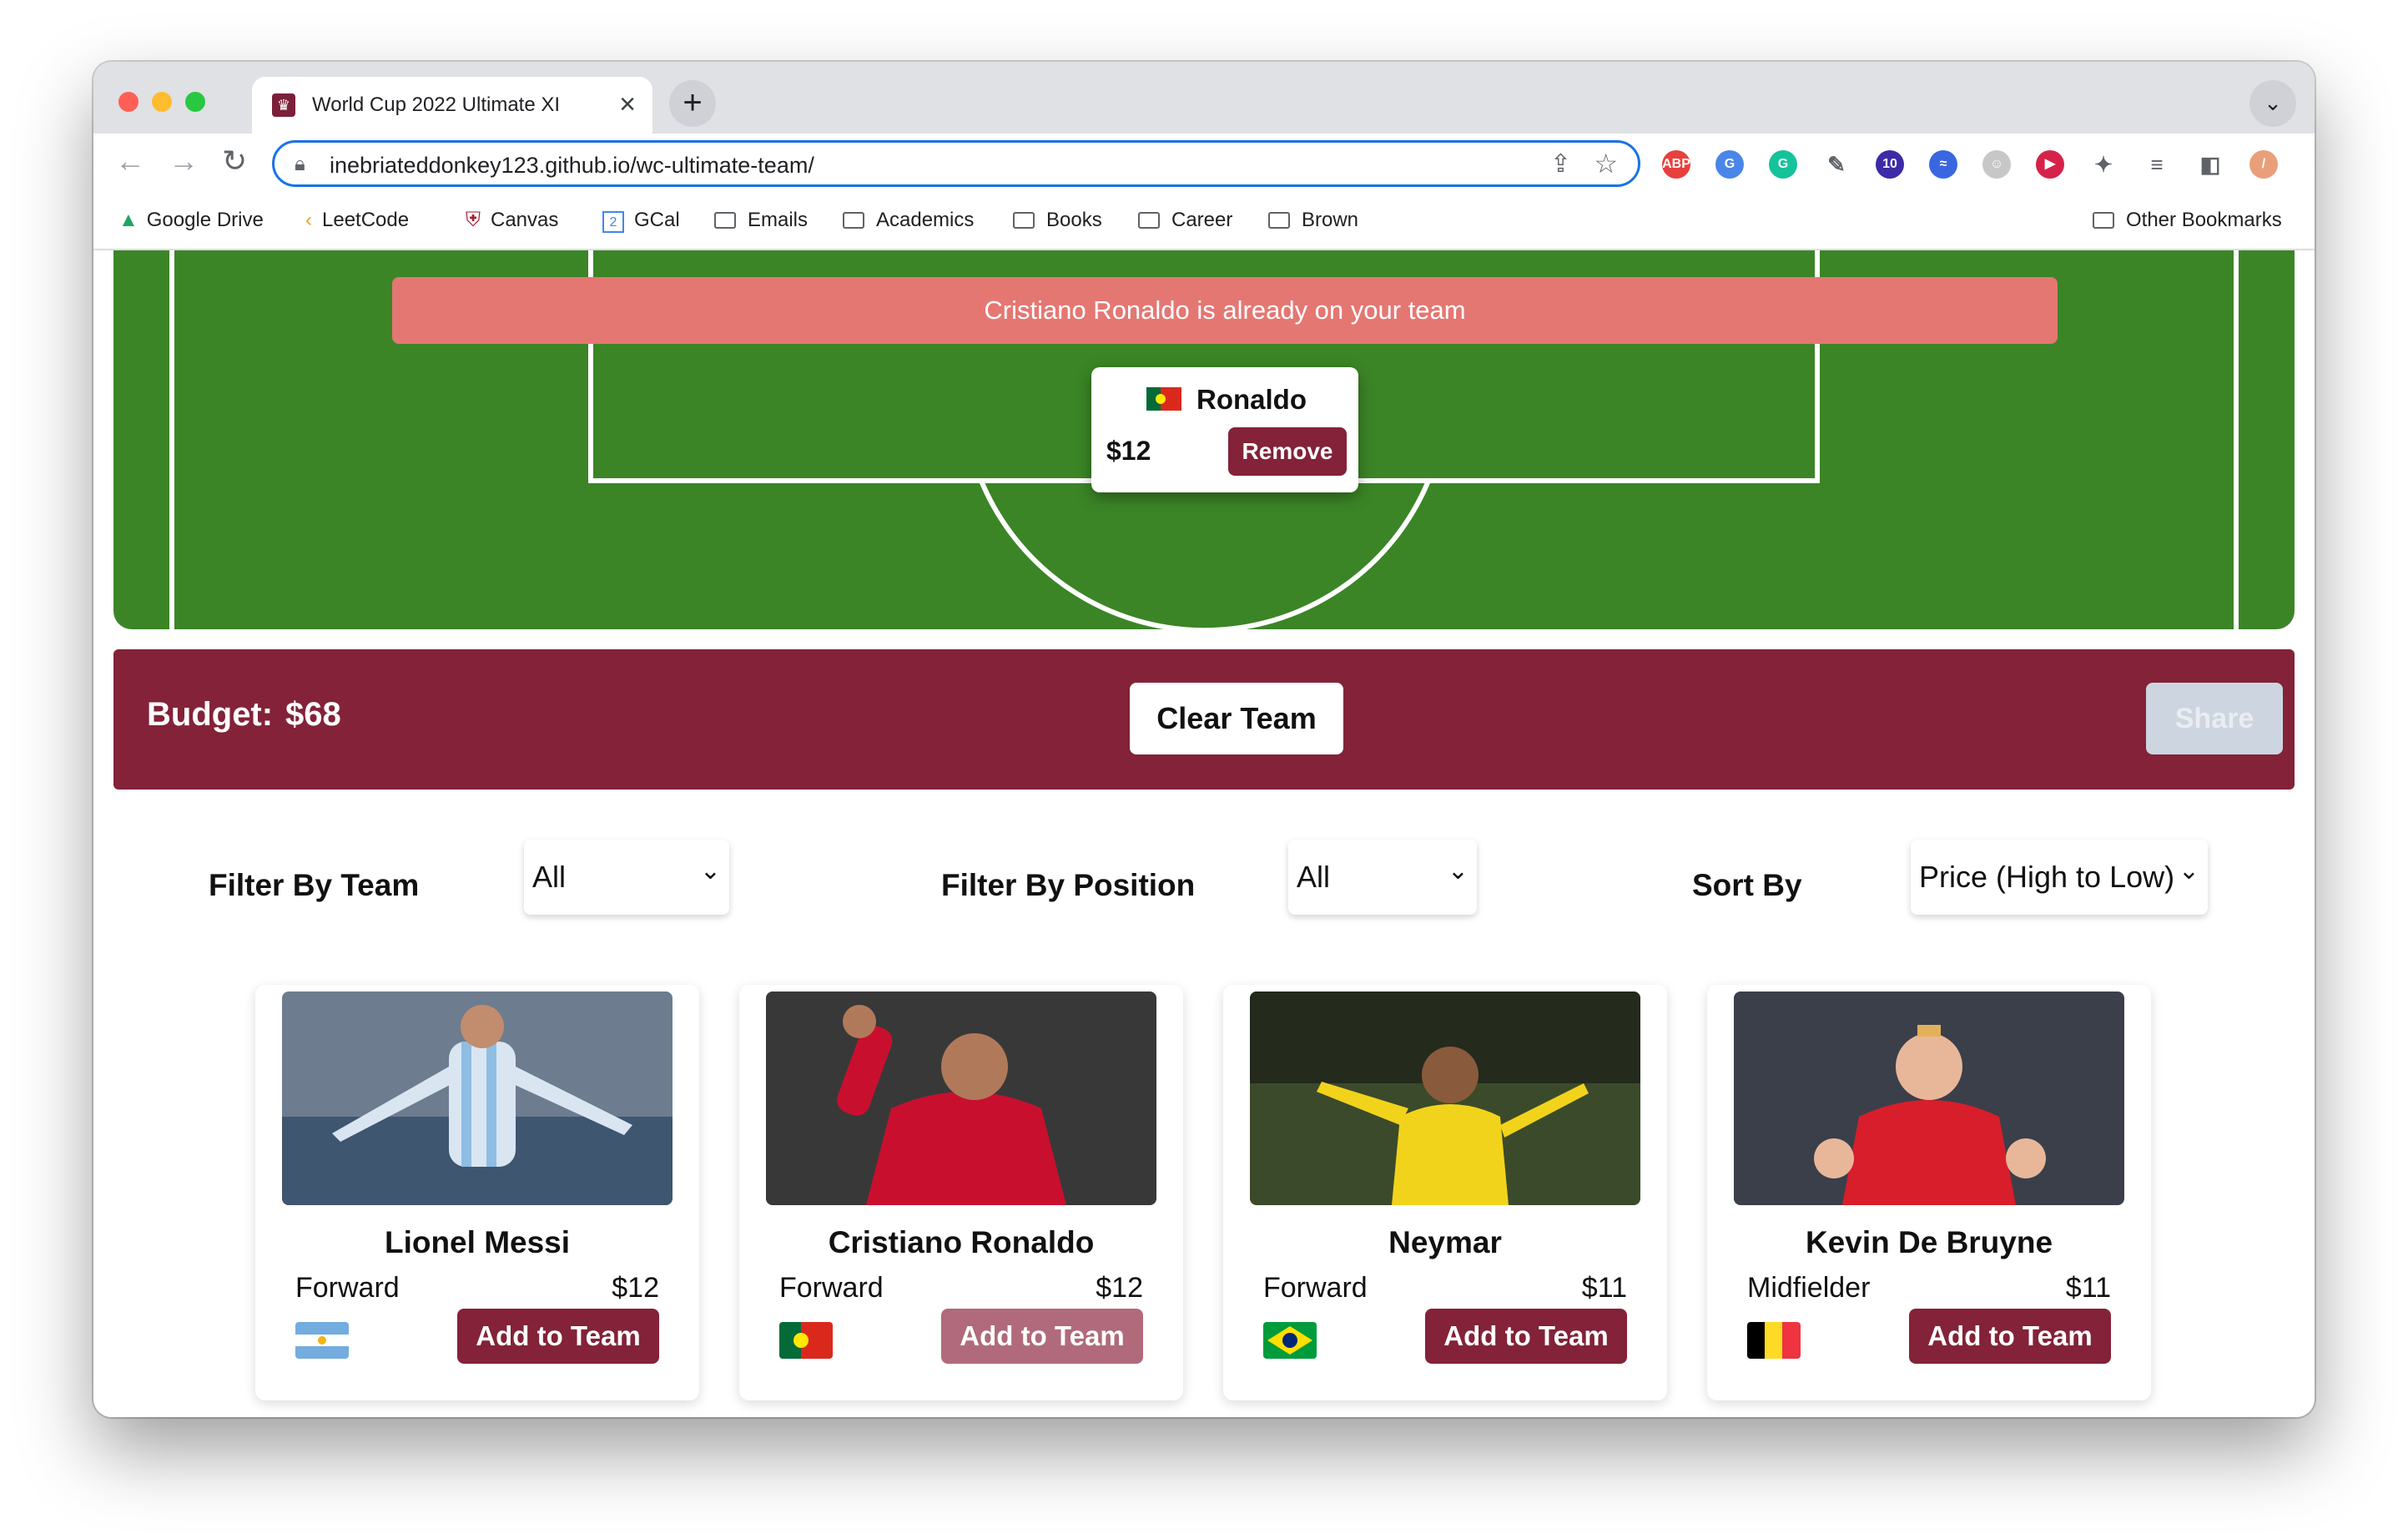  Describe the element at coordinates (1314, 877) in the screenshot. I see `position-filter-value: All` at that location.